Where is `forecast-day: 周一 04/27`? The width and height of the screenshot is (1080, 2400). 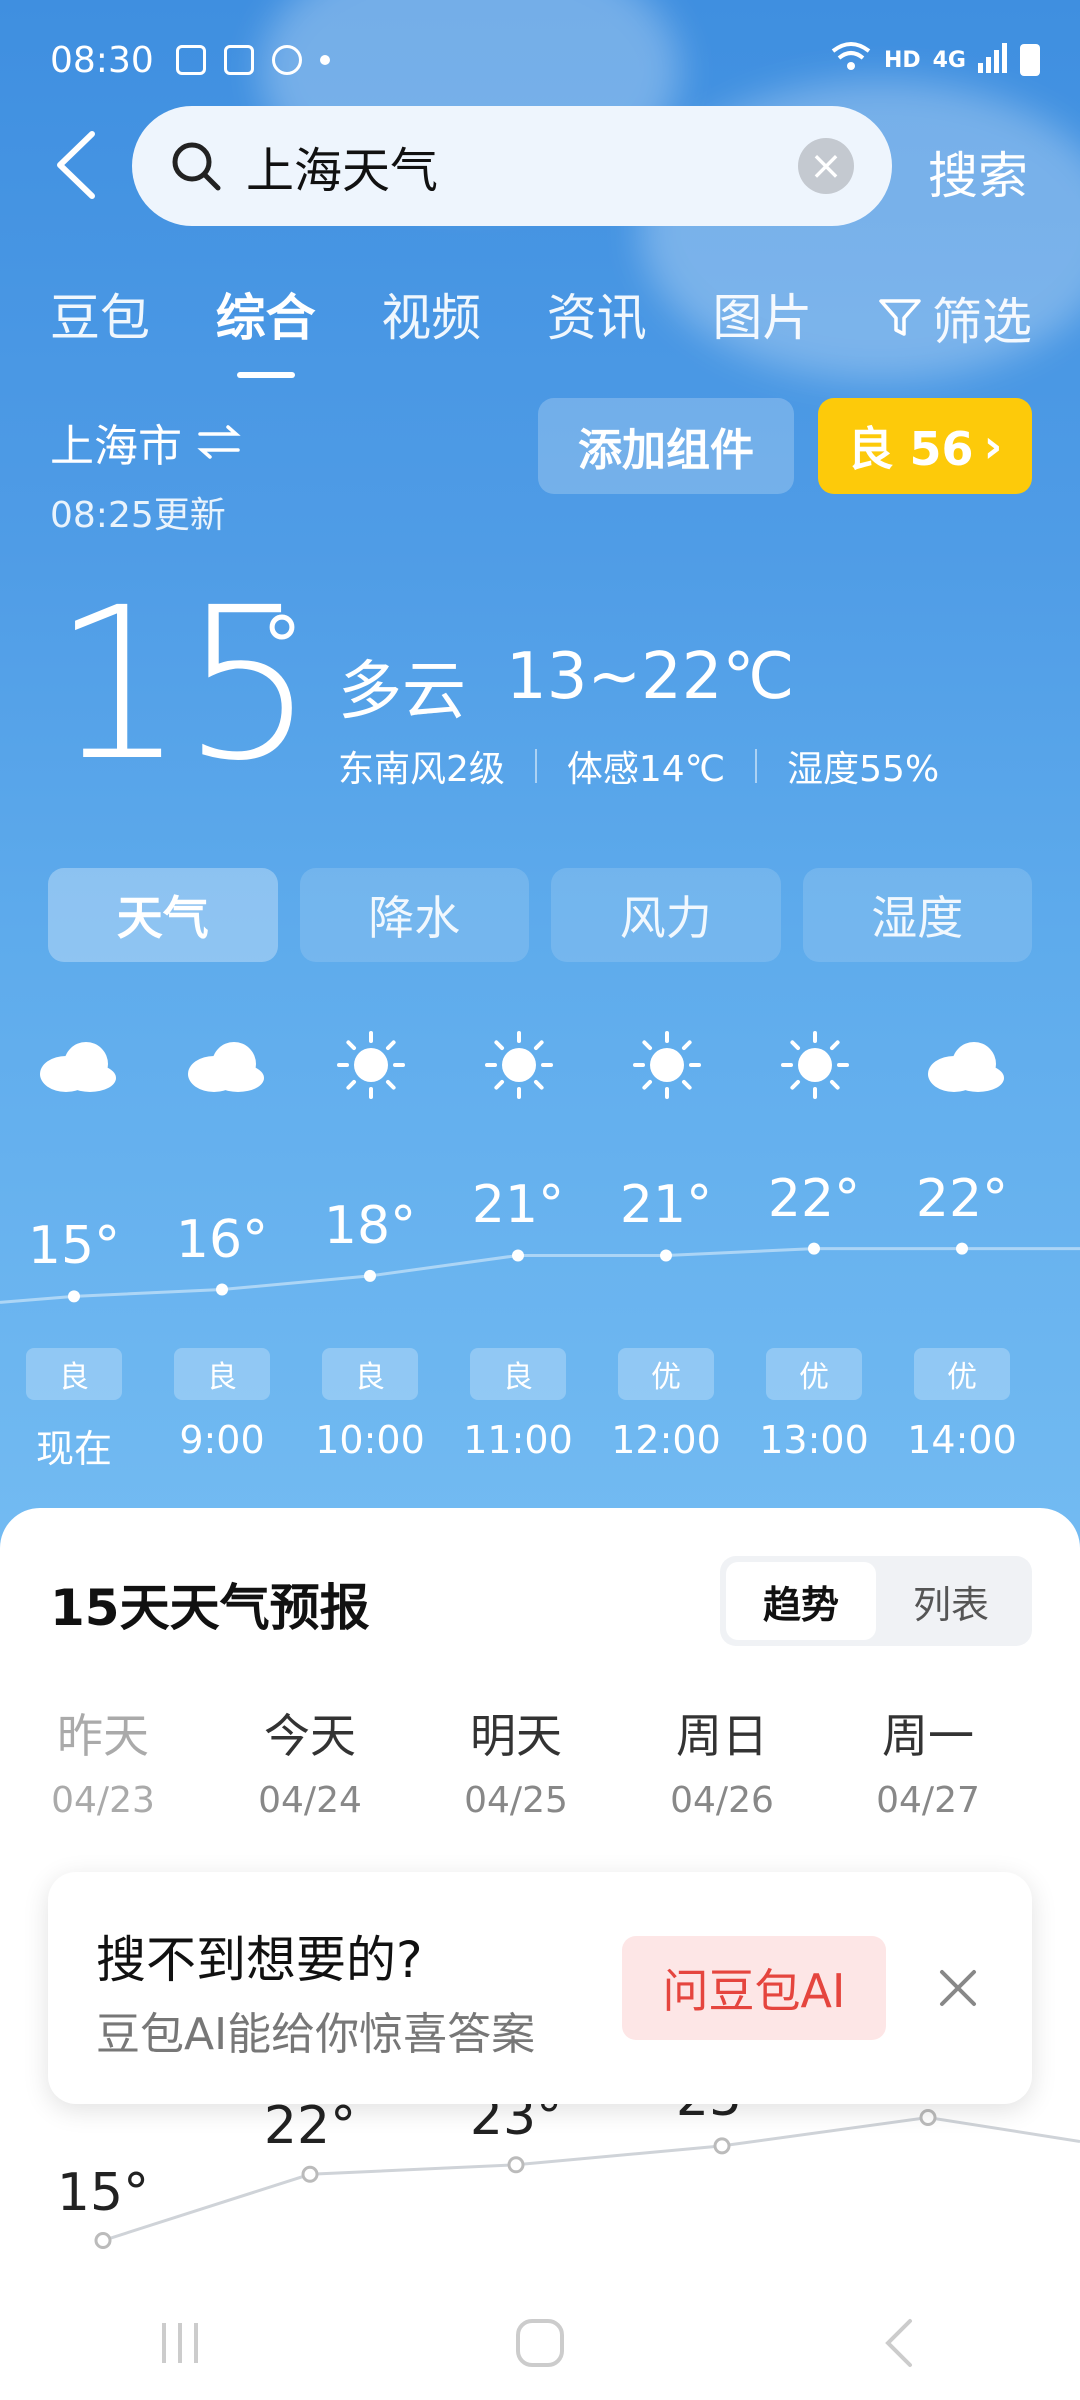 forecast-day: 周一 04/27 is located at coordinates (928, 1760).